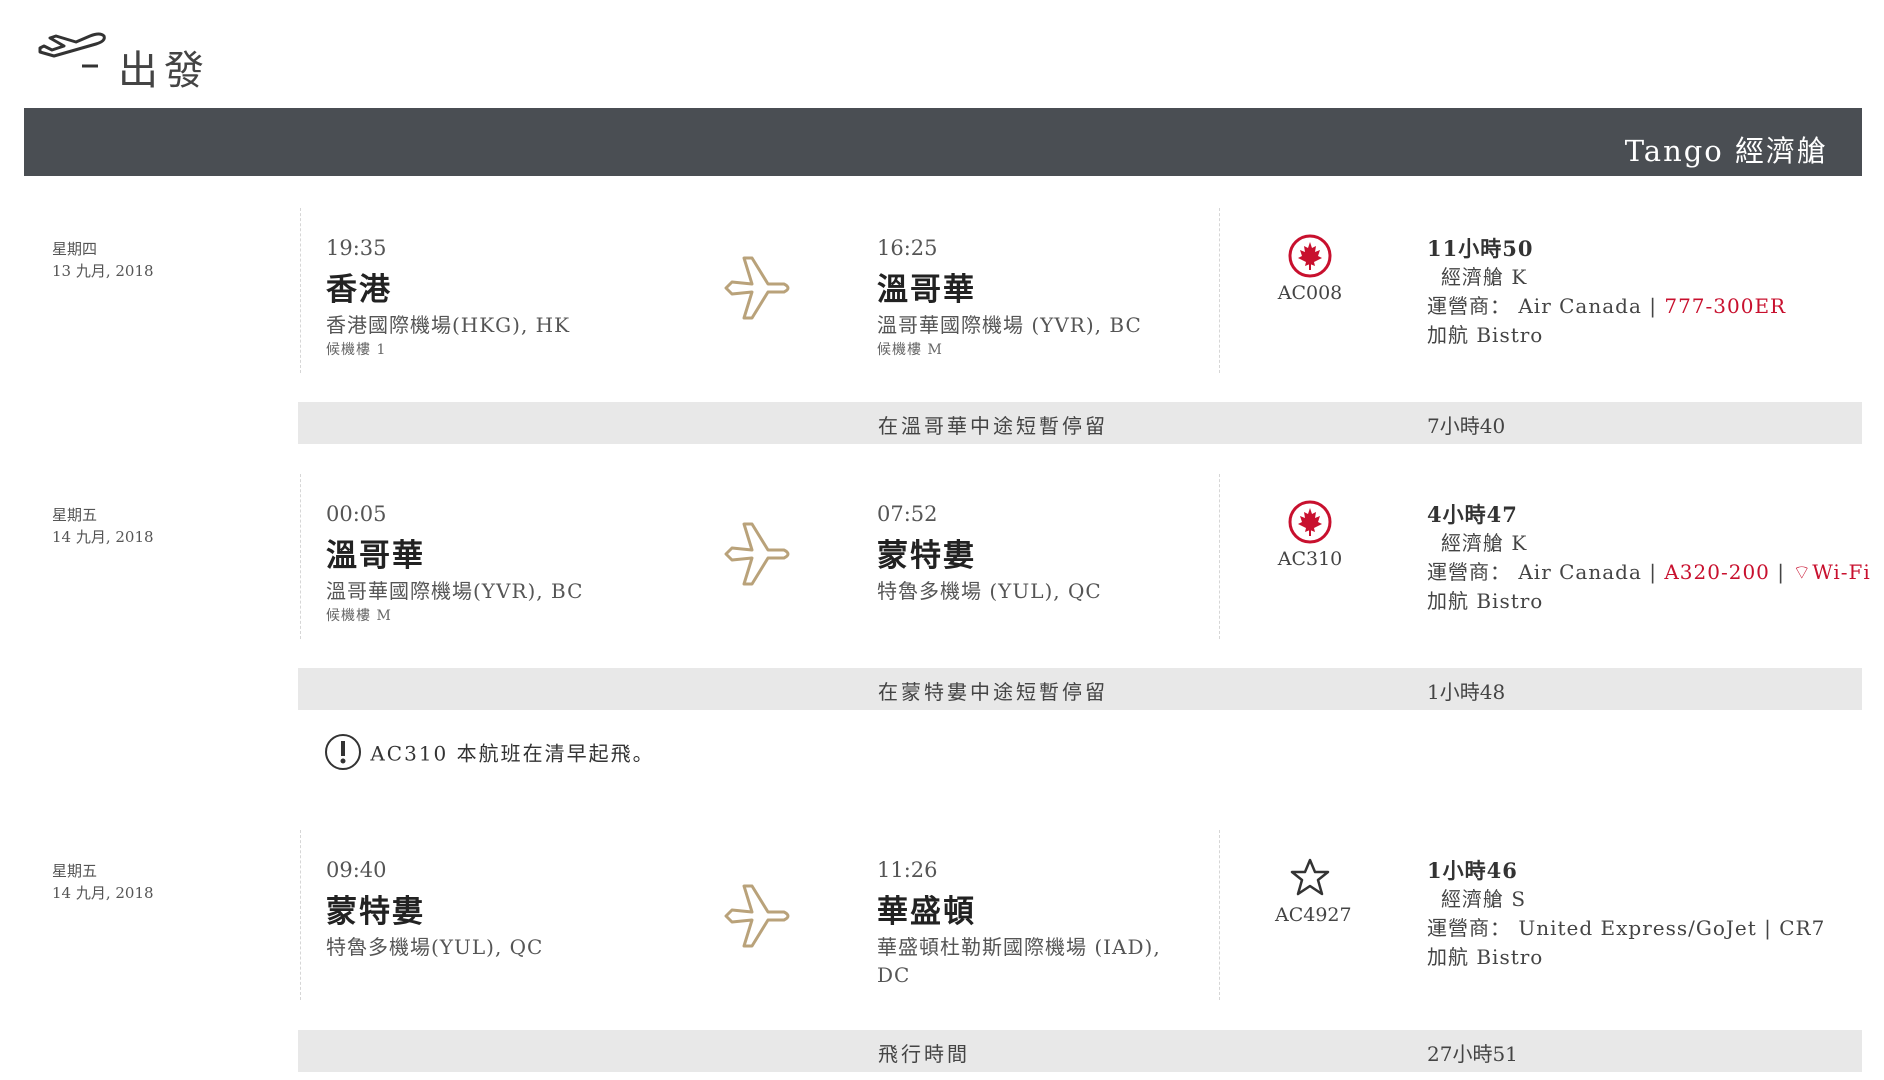  Describe the element at coordinates (910, 350) in the screenshot. I see `arrival-terminal: 候機樓 M` at that location.